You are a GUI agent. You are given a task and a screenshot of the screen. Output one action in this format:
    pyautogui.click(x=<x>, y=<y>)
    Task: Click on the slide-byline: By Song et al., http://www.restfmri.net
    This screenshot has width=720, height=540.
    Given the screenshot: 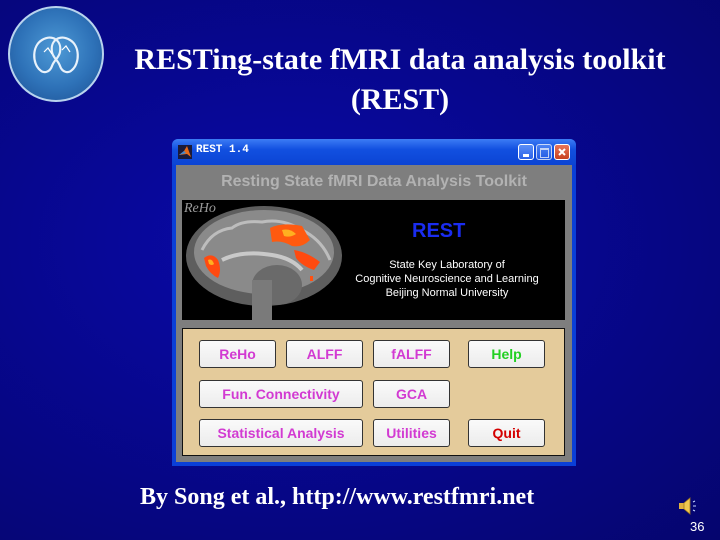 What is the action you would take?
    pyautogui.click(x=337, y=497)
    